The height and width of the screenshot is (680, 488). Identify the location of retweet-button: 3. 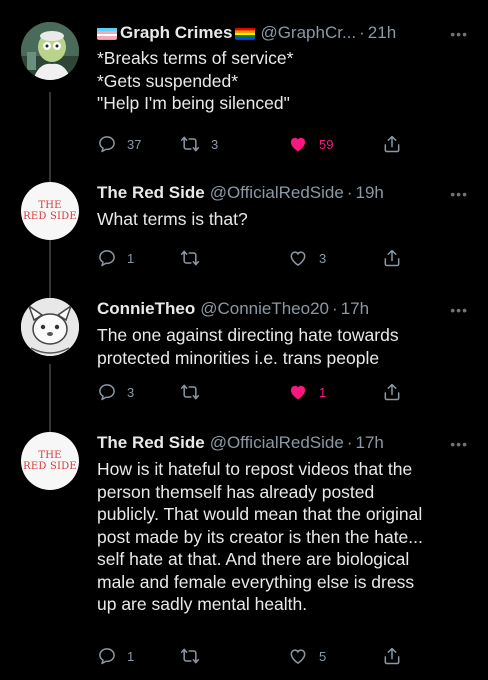
(198, 144).